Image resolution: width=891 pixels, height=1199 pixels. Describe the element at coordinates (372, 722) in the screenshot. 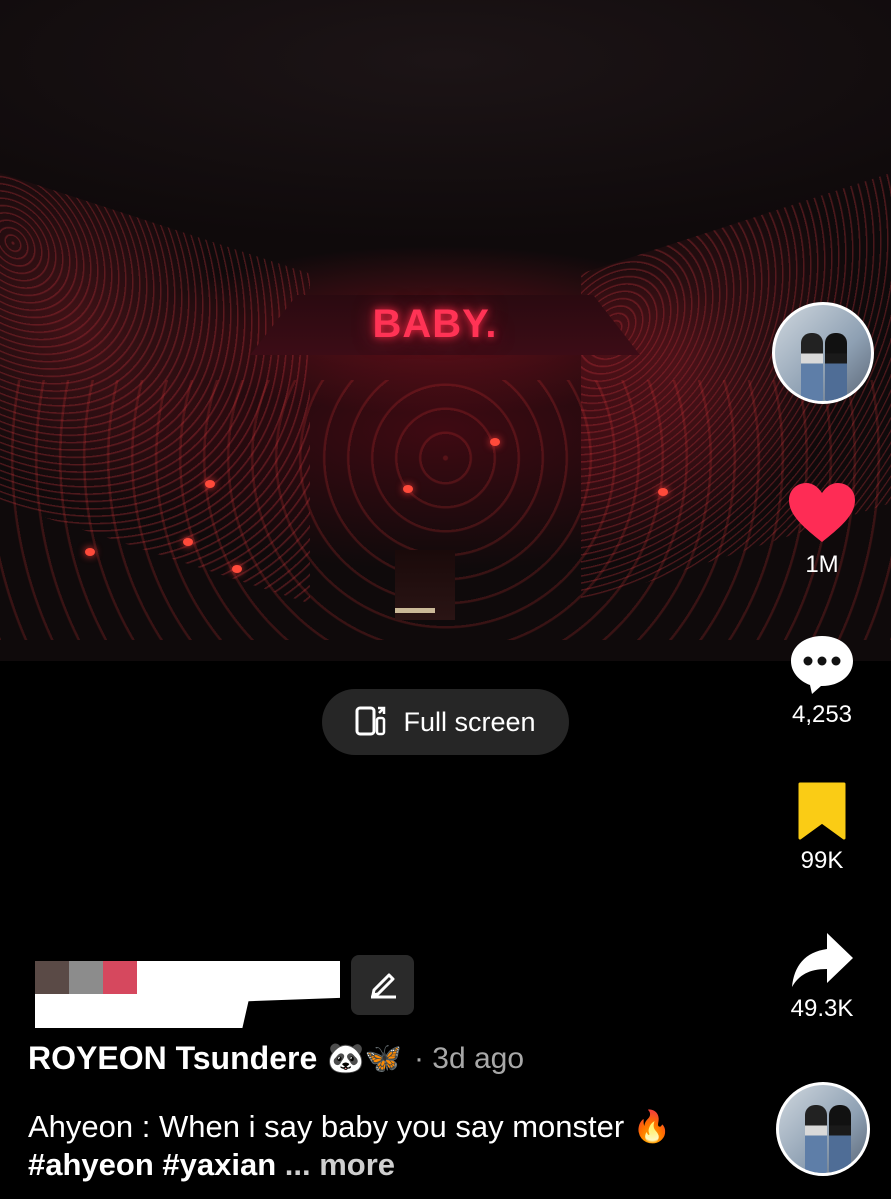

I see `fullscreen-icon` at that location.